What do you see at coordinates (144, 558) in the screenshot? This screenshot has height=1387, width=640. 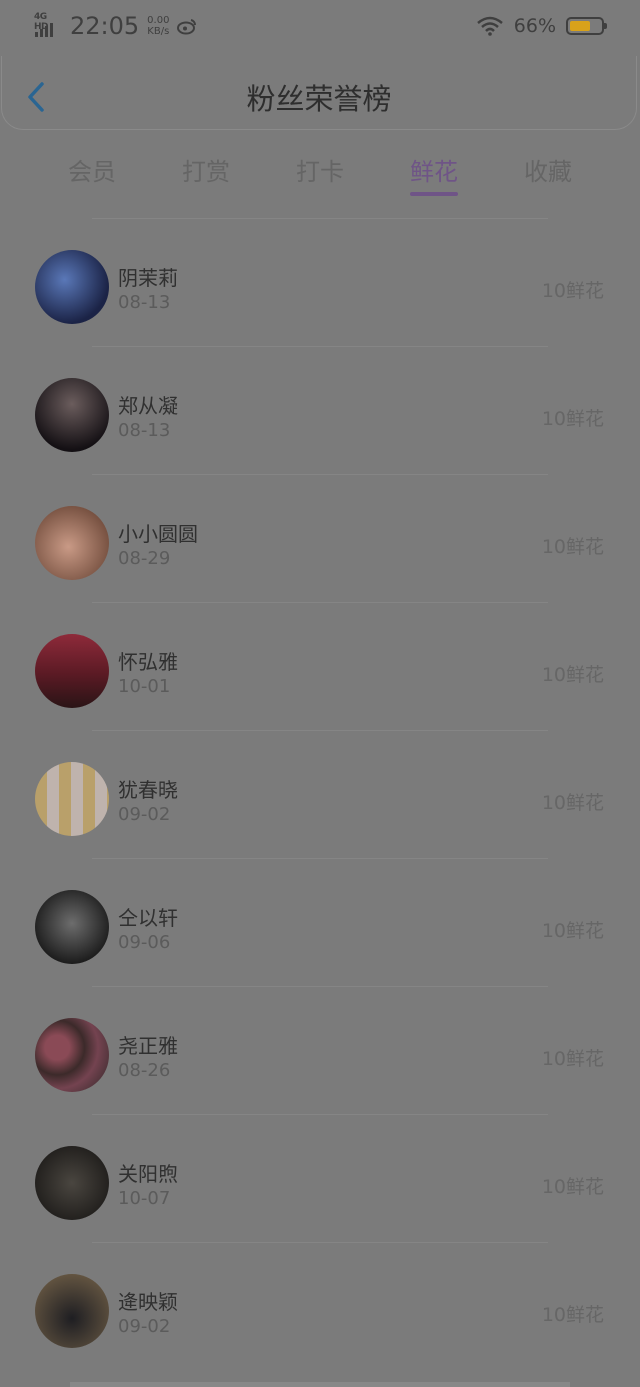 I see `fan-date: 08-29` at bounding box center [144, 558].